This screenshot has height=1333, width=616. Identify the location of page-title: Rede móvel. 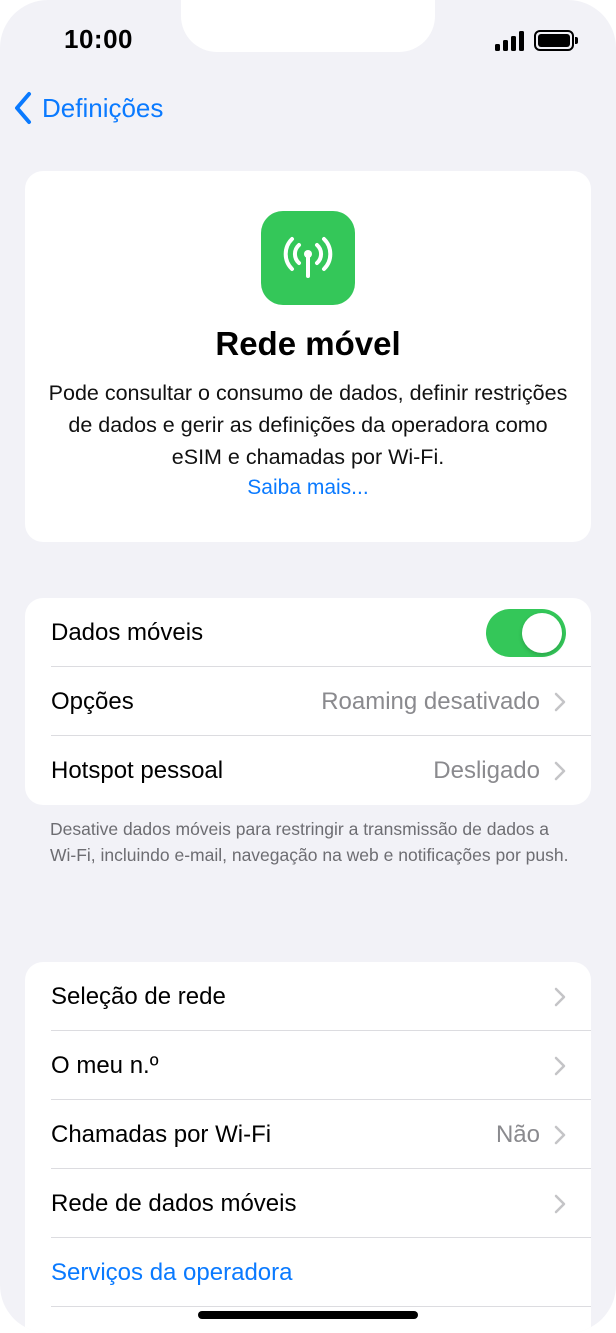
(308, 343).